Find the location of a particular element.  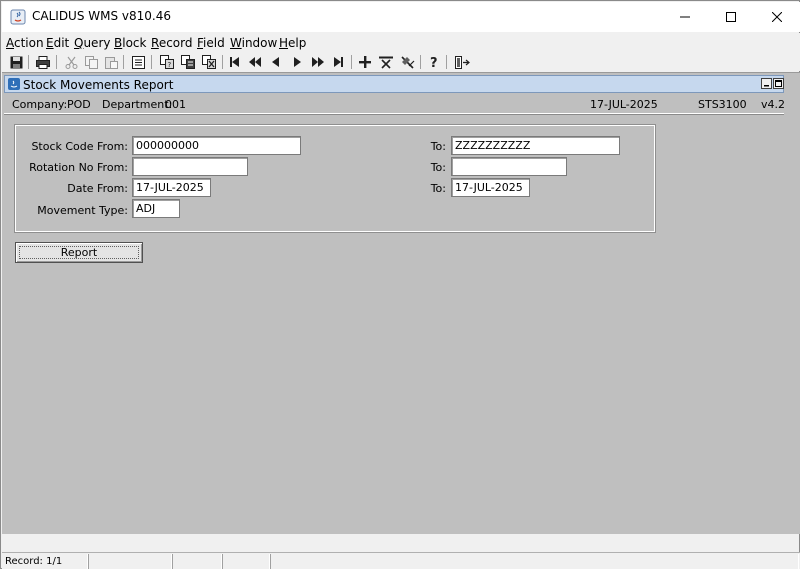

menu-accel: R is located at coordinates (155, 43).